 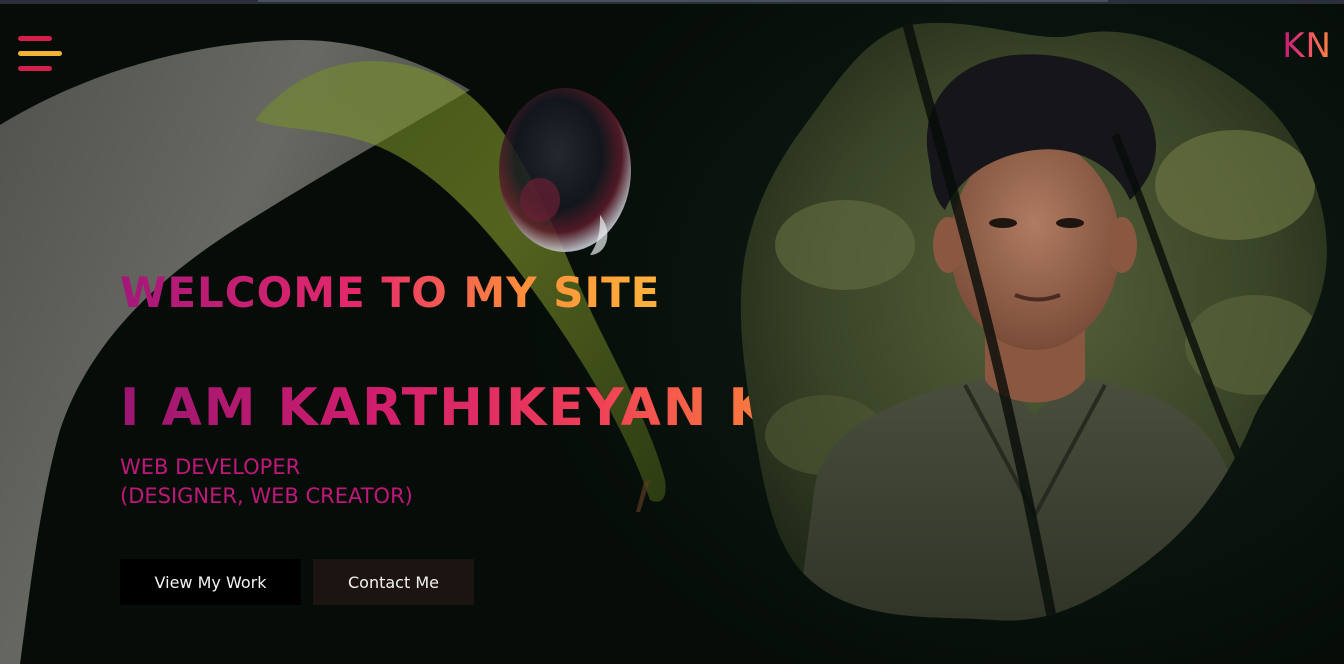 I want to click on hamburger-menu-icon, so click(x=41, y=55).